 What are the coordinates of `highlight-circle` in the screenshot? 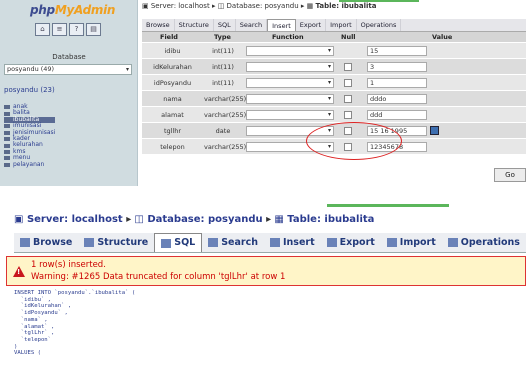 It's located at (354, 141).